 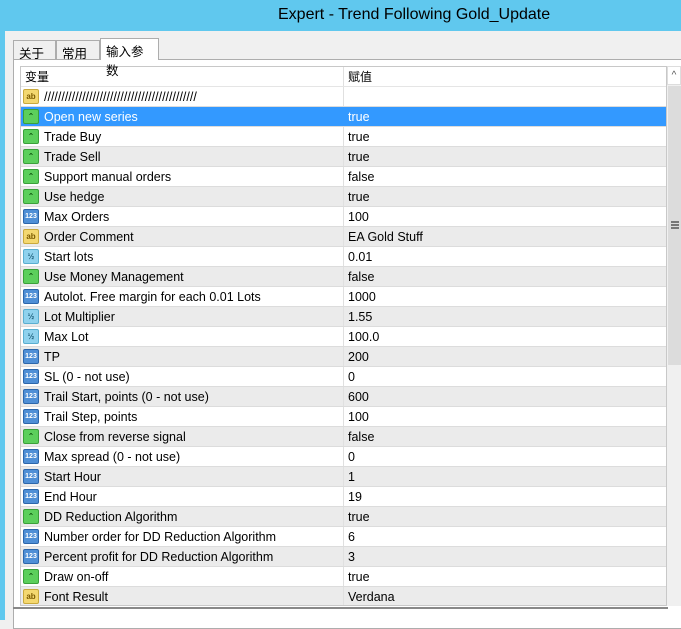 I want to click on tab-common: 常用, so click(x=78, y=50).